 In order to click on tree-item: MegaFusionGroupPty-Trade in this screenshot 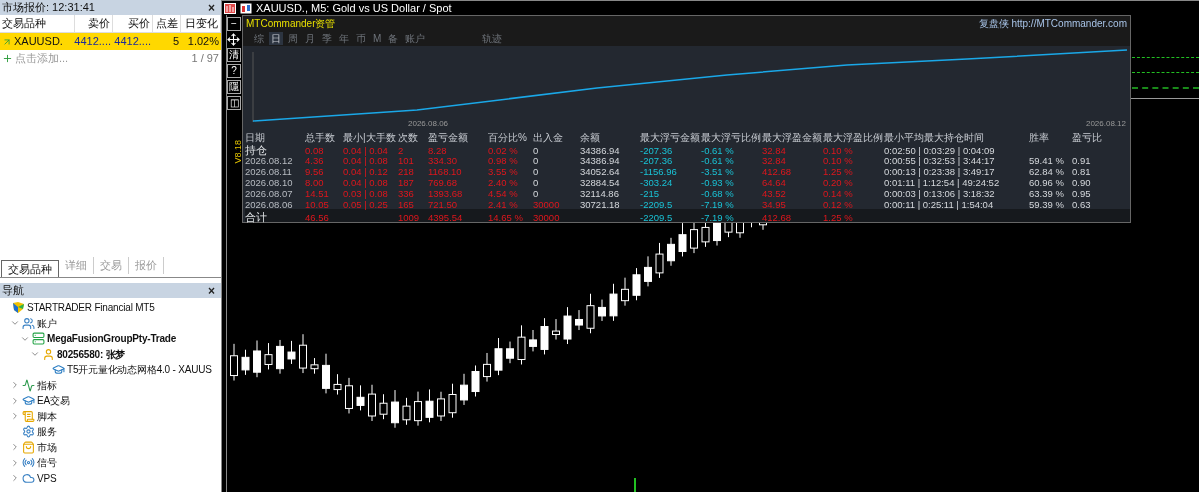, I will do `click(112, 339)`.